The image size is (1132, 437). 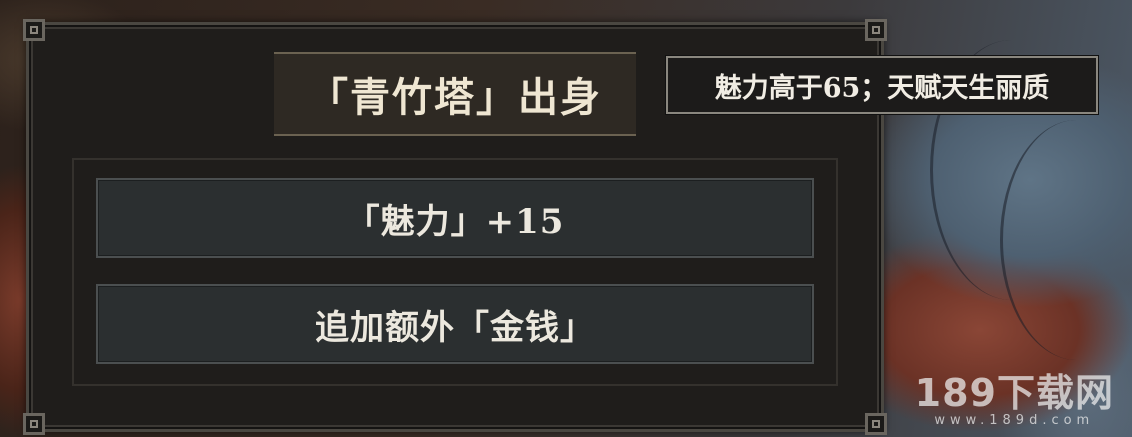 I want to click on site-watermark: 189下载网 www.189d.com, so click(x=1014, y=401).